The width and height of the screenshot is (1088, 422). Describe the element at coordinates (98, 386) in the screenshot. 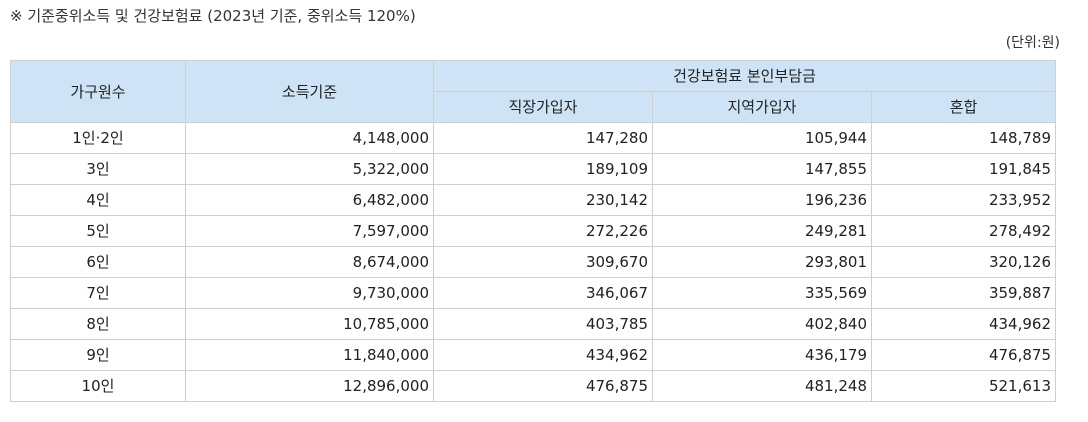

I see `cell-household-size: 10인` at that location.